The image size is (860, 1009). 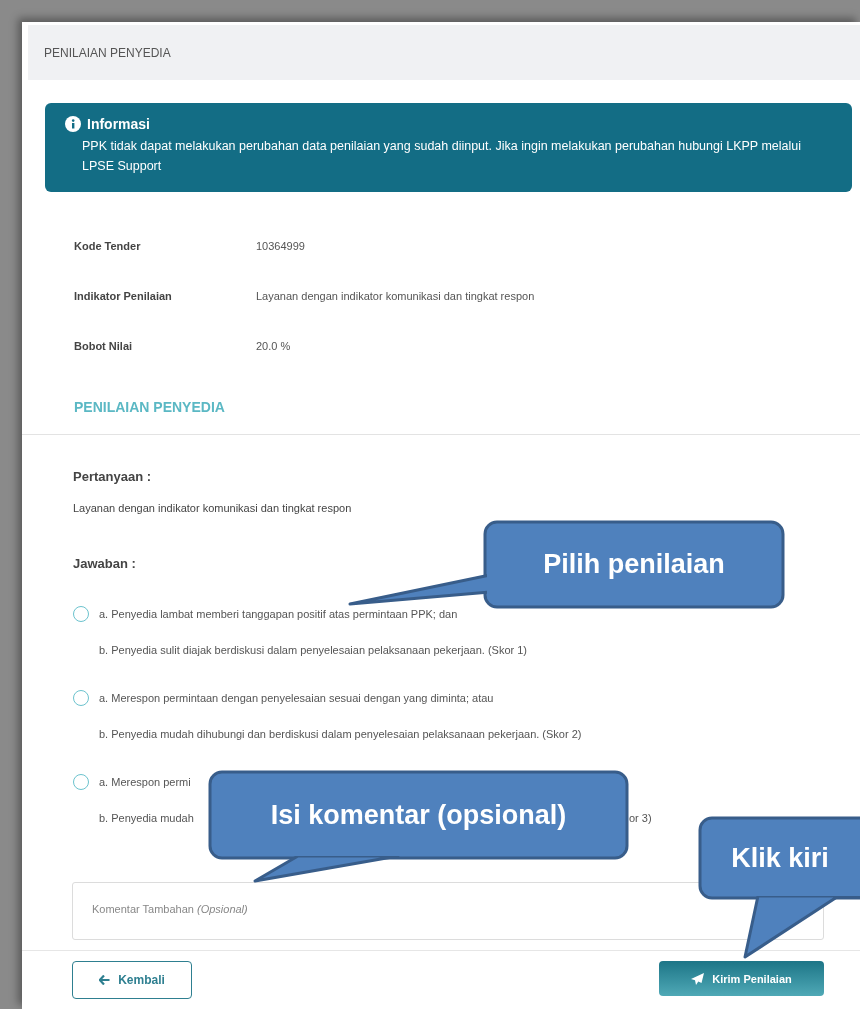 I want to click on answer-label: Jawaban :, so click(x=104, y=563).